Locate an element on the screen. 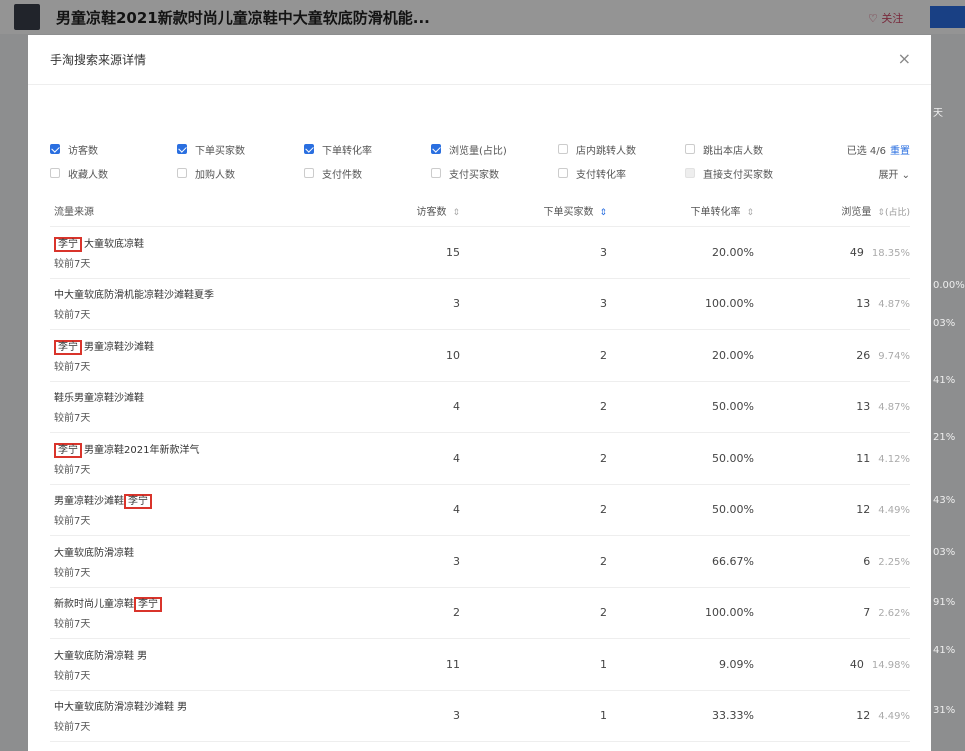 The width and height of the screenshot is (965, 751). filter-option: 支付件数 is located at coordinates (367, 173).